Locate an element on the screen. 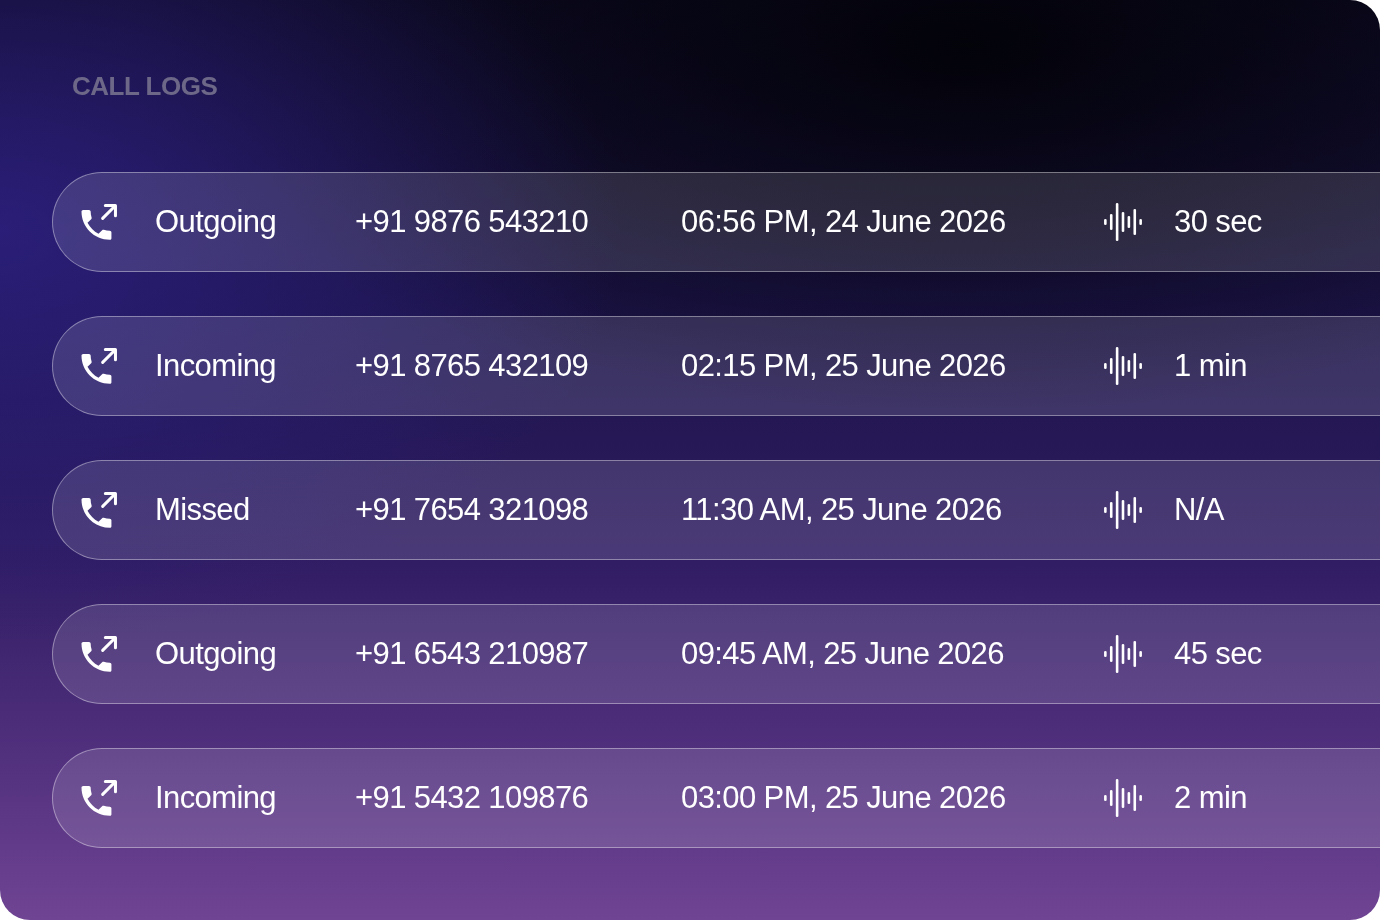 This screenshot has height=920, width=1380. call-duration: 30 sec is located at coordinates (1218, 222).